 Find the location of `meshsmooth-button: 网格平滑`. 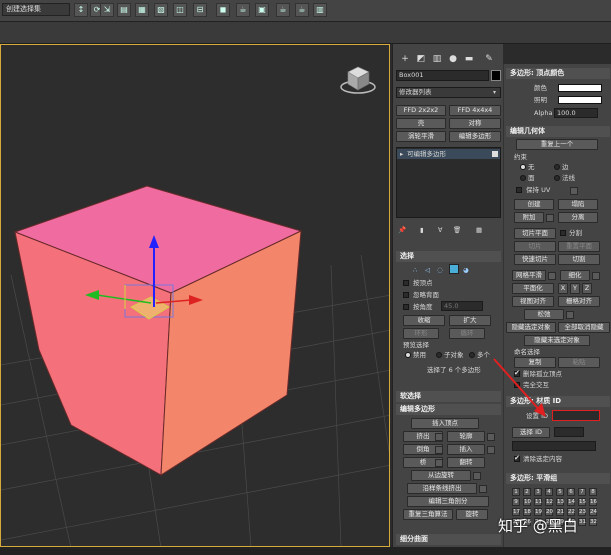

meshsmooth-button: 网格平滑 is located at coordinates (529, 275).